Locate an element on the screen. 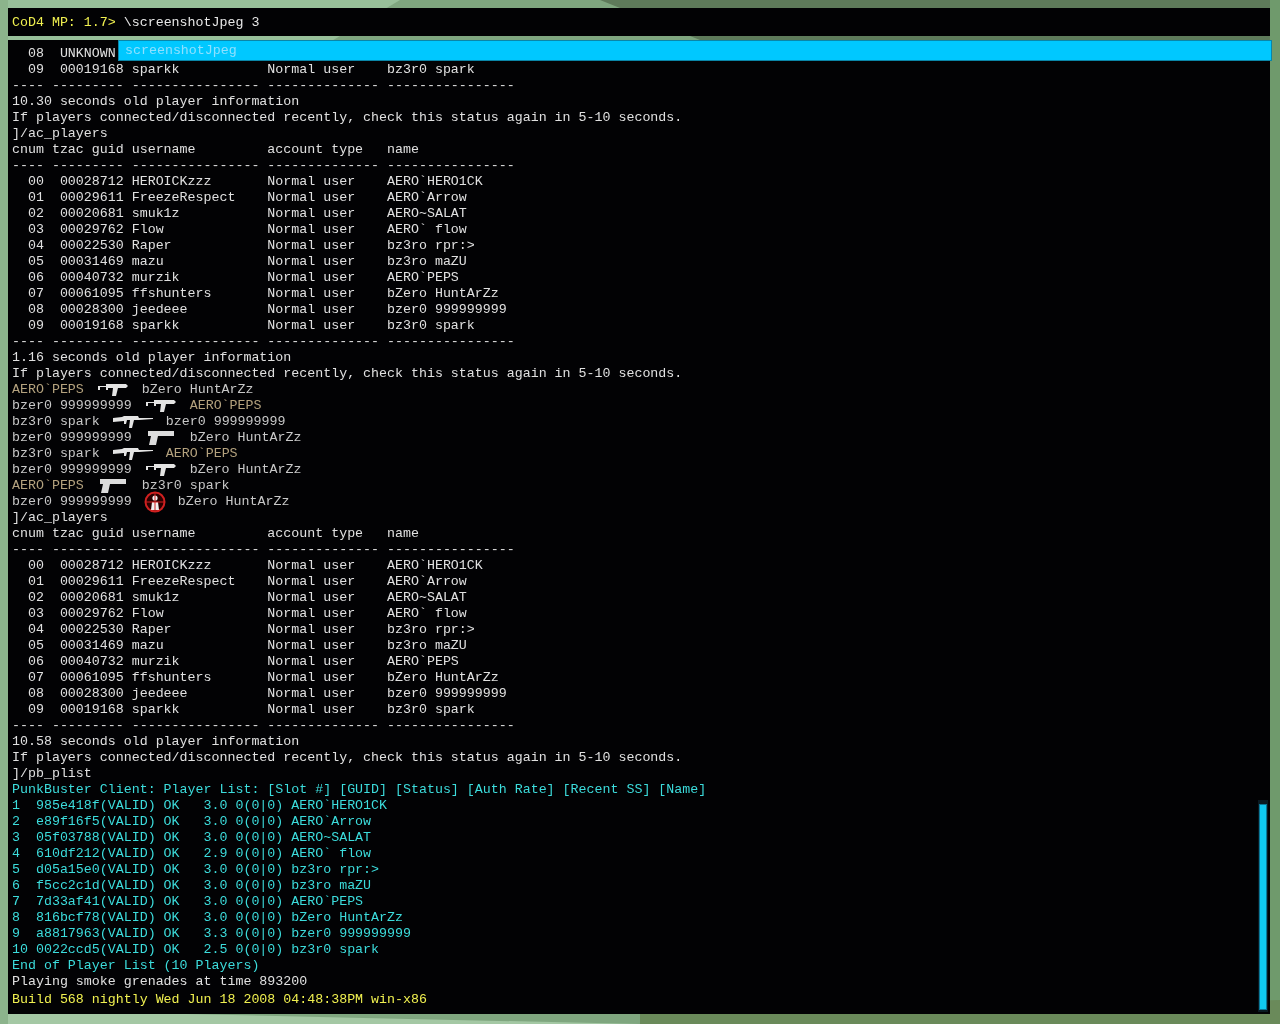 The image size is (1280, 1024). console-line: 1 985e418f(VALID) OK 3.0 0(0|0) AERO`HERO1CK is located at coordinates (200, 806).